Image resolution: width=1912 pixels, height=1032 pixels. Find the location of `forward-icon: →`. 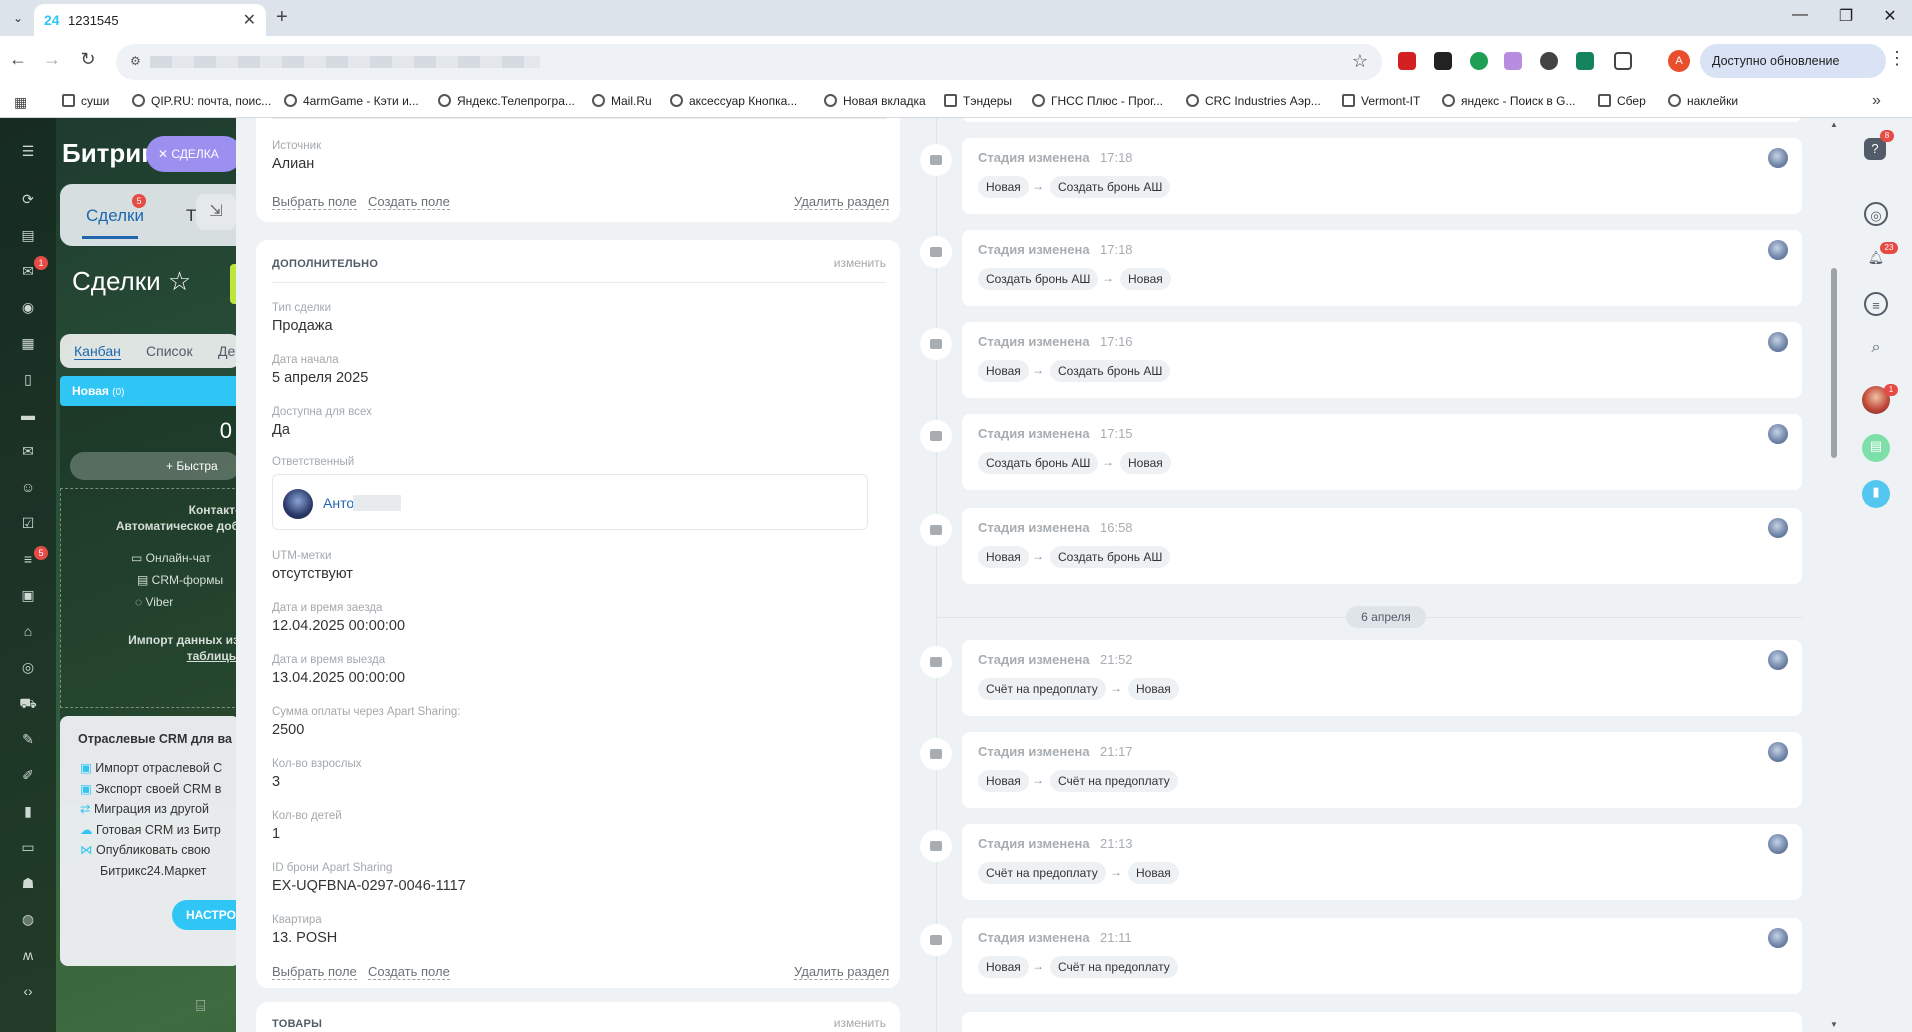

forward-icon: → is located at coordinates (52, 59).